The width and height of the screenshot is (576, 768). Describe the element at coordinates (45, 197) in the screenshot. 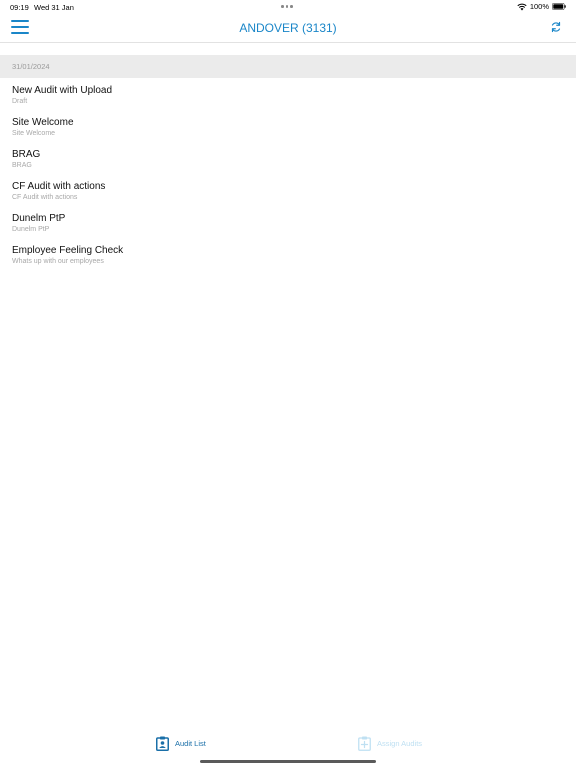

I see `audit-subtitle: CF Audit with actions` at that location.